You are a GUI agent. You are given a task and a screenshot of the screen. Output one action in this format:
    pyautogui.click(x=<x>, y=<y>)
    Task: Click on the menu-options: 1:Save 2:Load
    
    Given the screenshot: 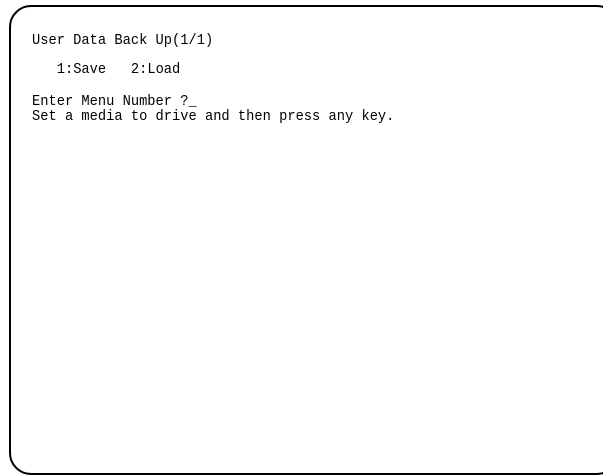 What is the action you would take?
    pyautogui.click(x=106, y=69)
    